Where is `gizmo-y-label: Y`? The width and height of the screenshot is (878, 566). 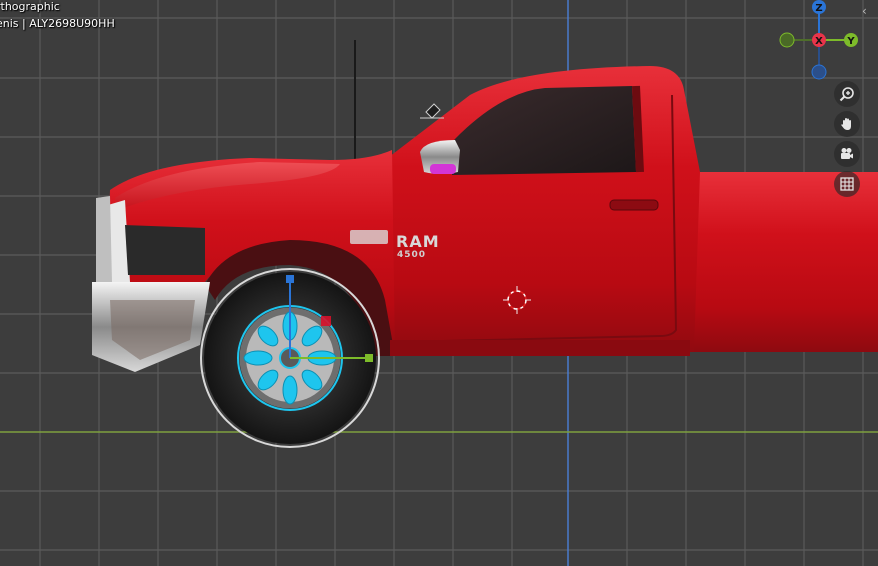 gizmo-y-label: Y is located at coordinates (850, 41).